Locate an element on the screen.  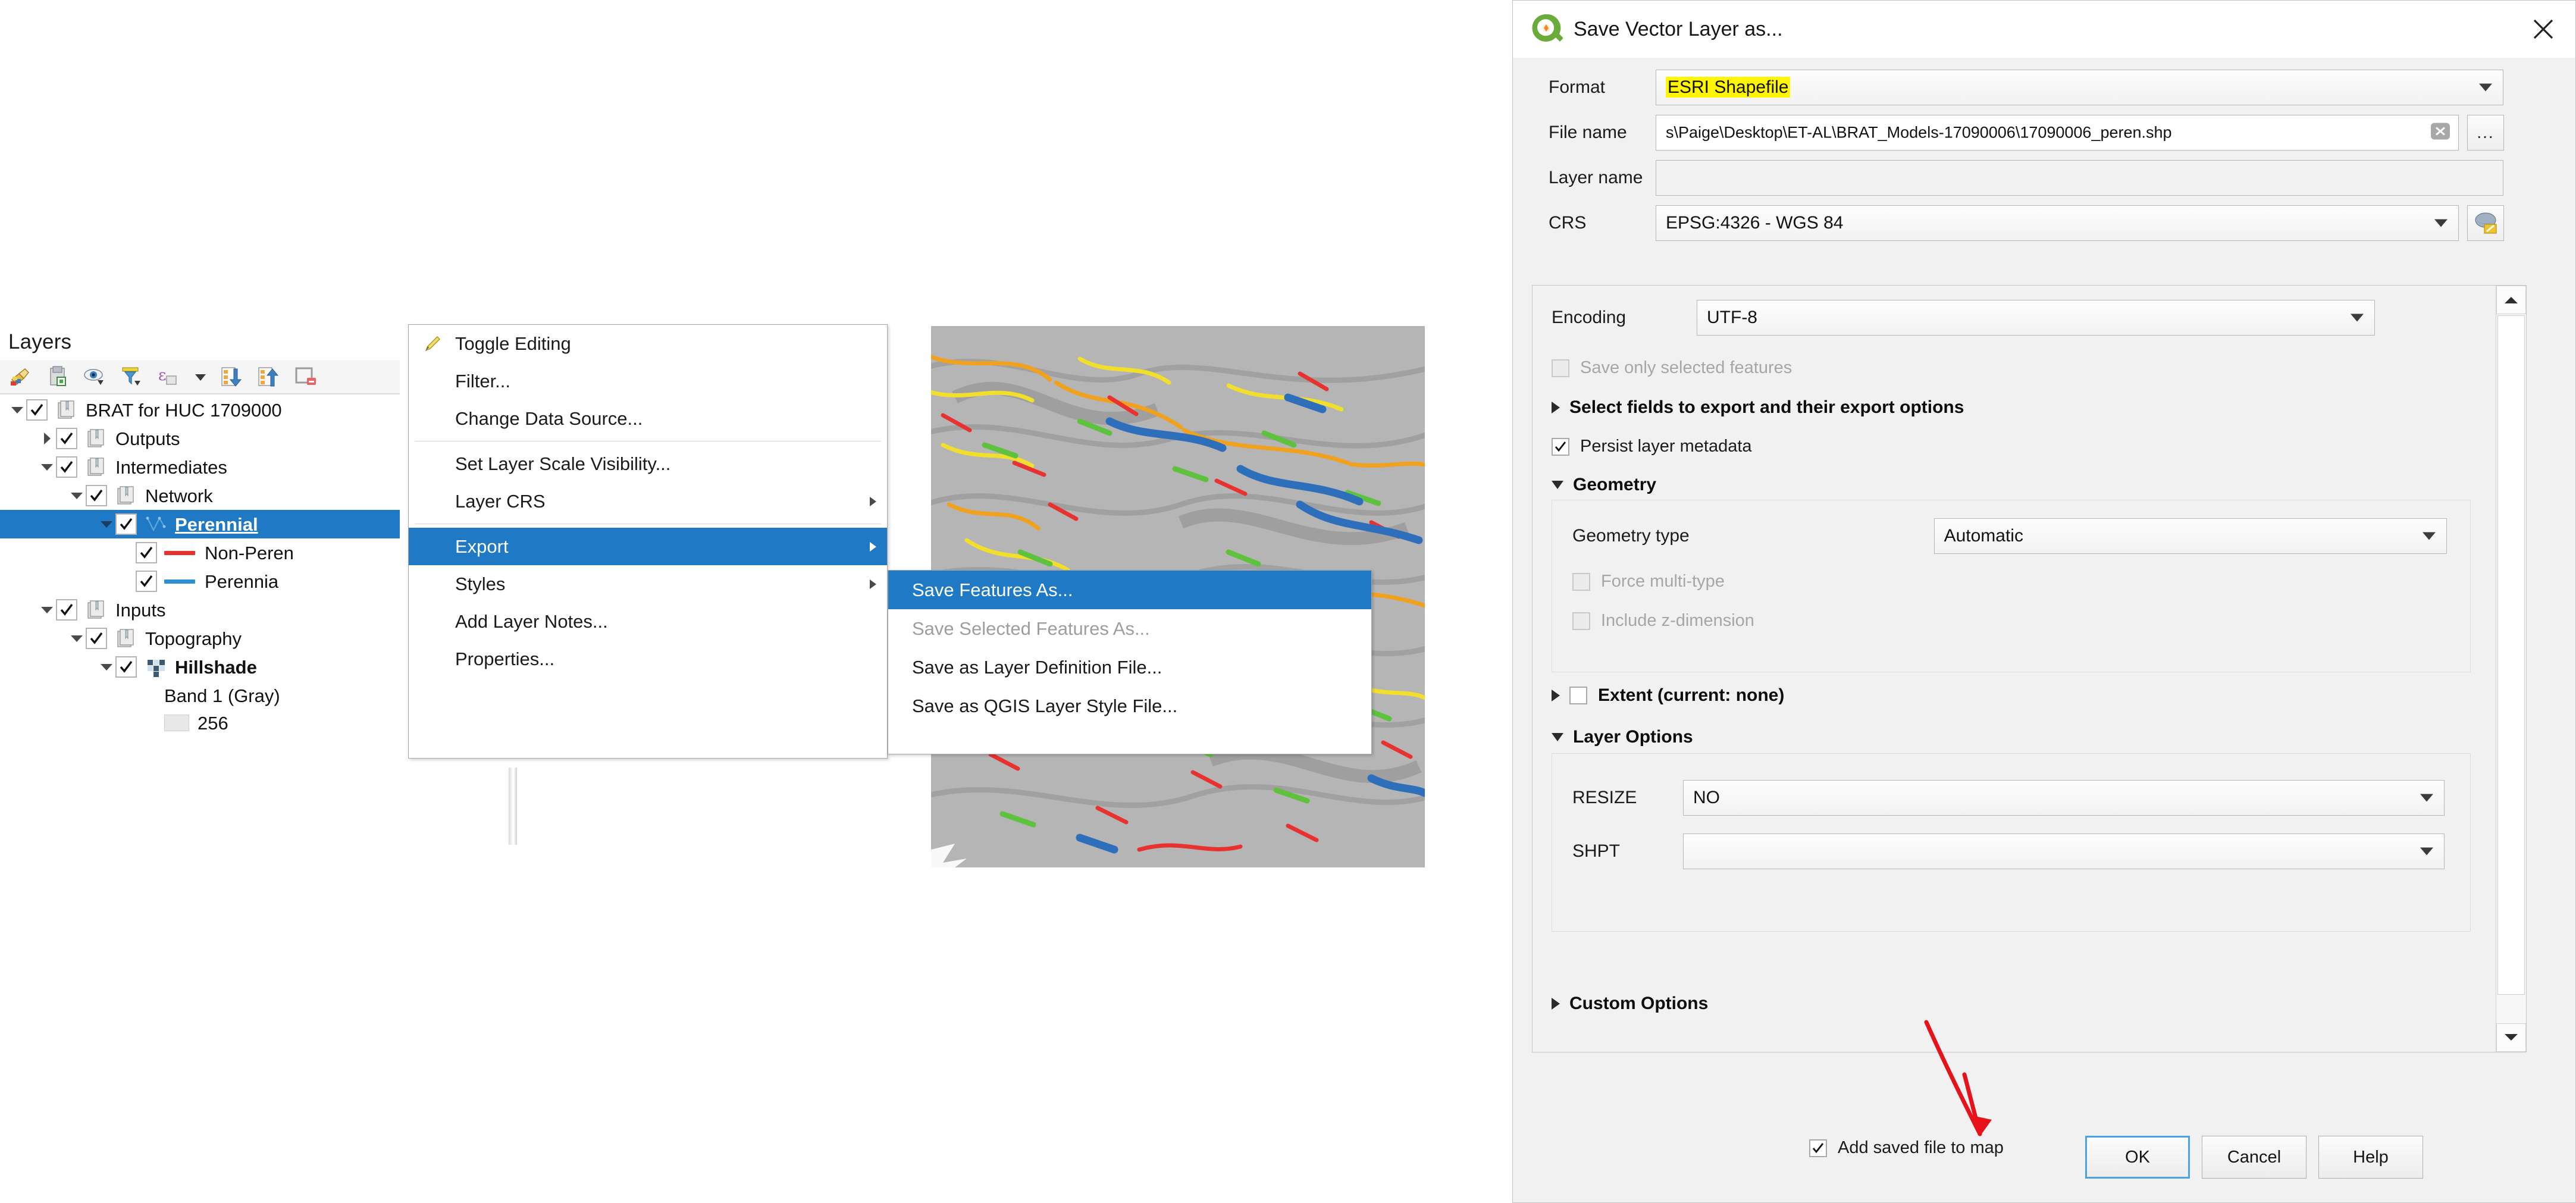
force-multi-type-label: Force multi-type is located at coordinates (1663, 581).